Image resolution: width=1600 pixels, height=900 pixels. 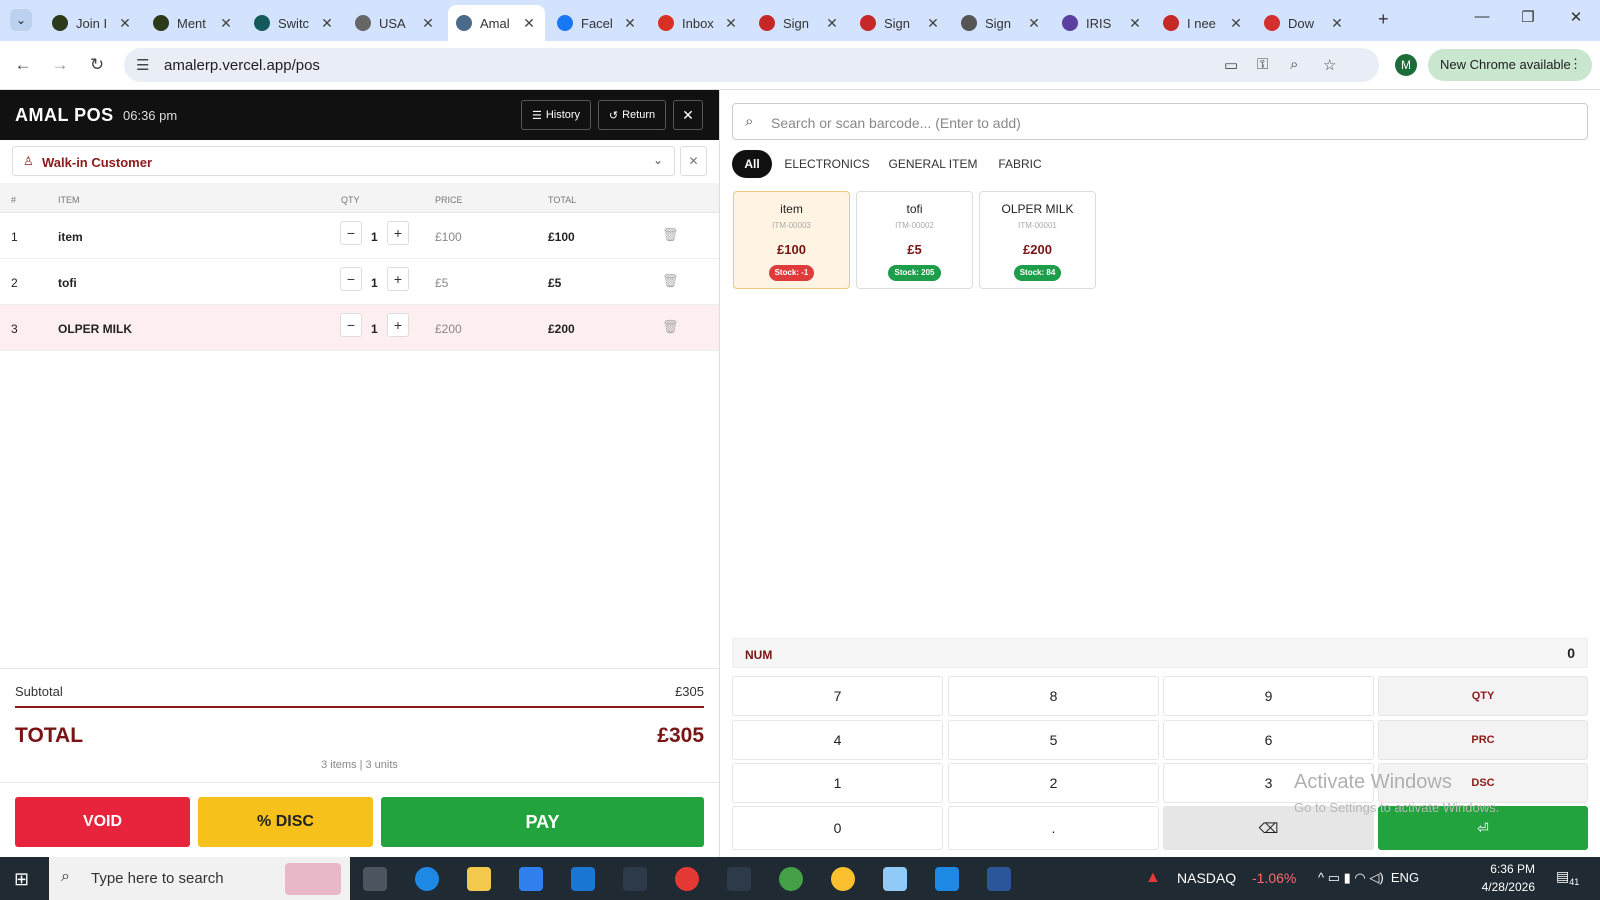 What do you see at coordinates (1102, 23) in the screenshot?
I see `browser-tab: IRIS ✕` at bounding box center [1102, 23].